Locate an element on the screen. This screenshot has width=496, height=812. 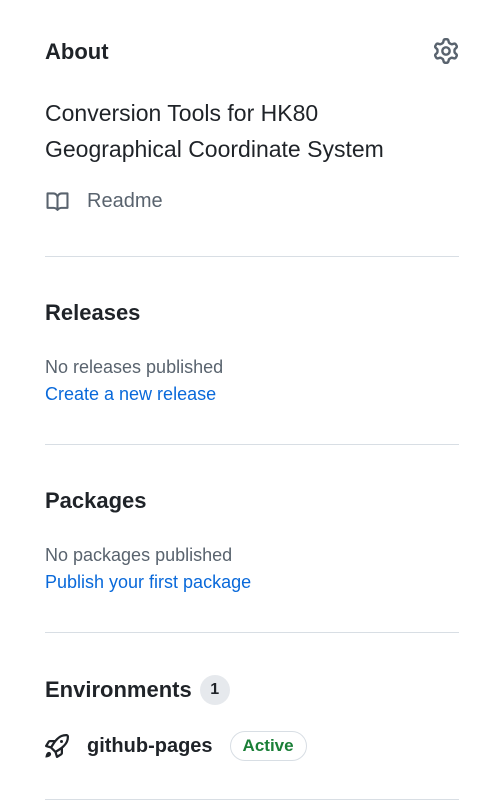
book-icon is located at coordinates (57, 201).